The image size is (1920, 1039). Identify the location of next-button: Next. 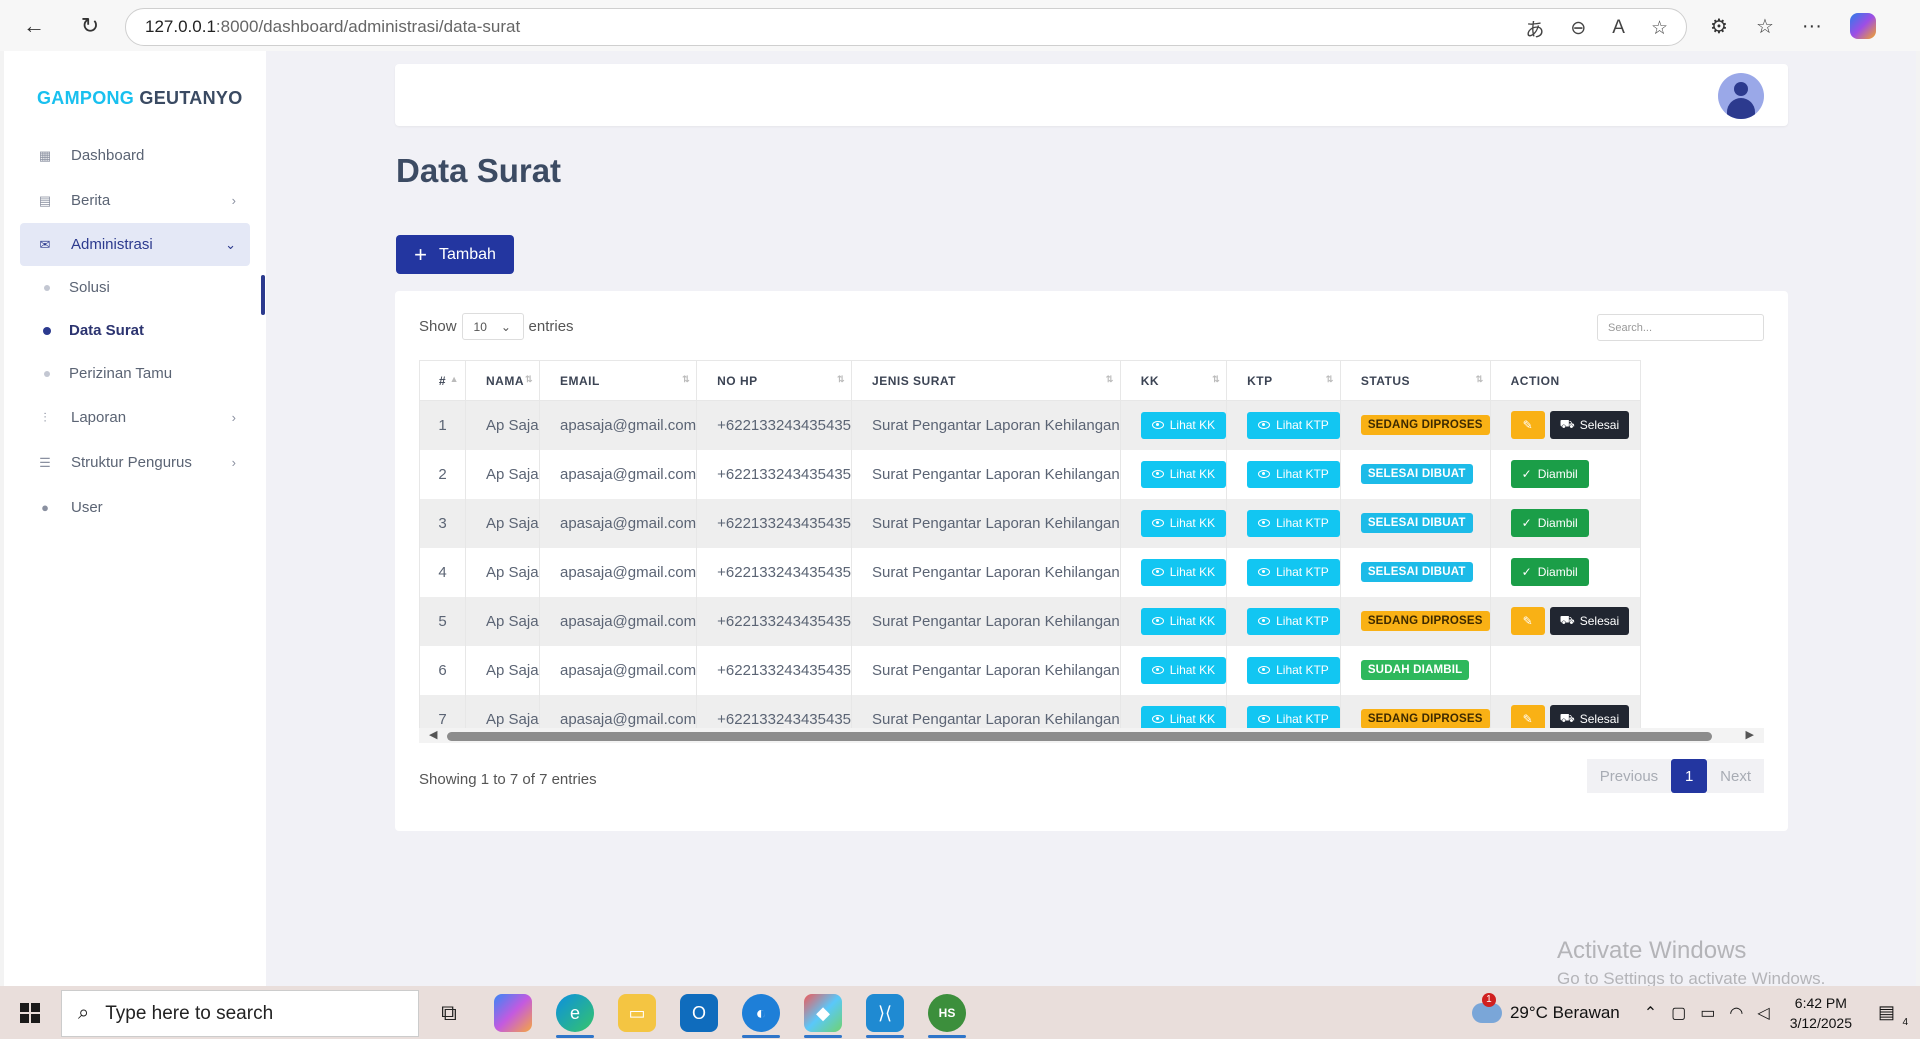
(1735, 776).